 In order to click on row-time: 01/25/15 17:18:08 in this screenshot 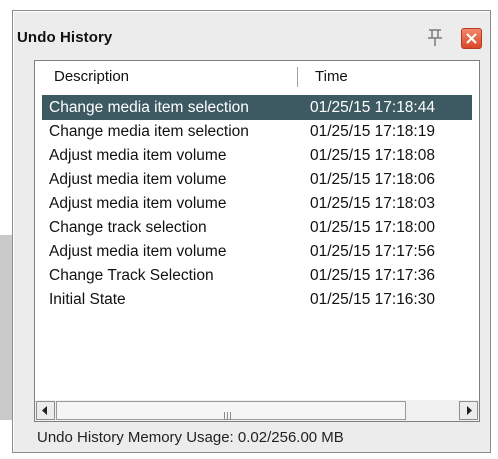, I will do `click(372, 155)`.